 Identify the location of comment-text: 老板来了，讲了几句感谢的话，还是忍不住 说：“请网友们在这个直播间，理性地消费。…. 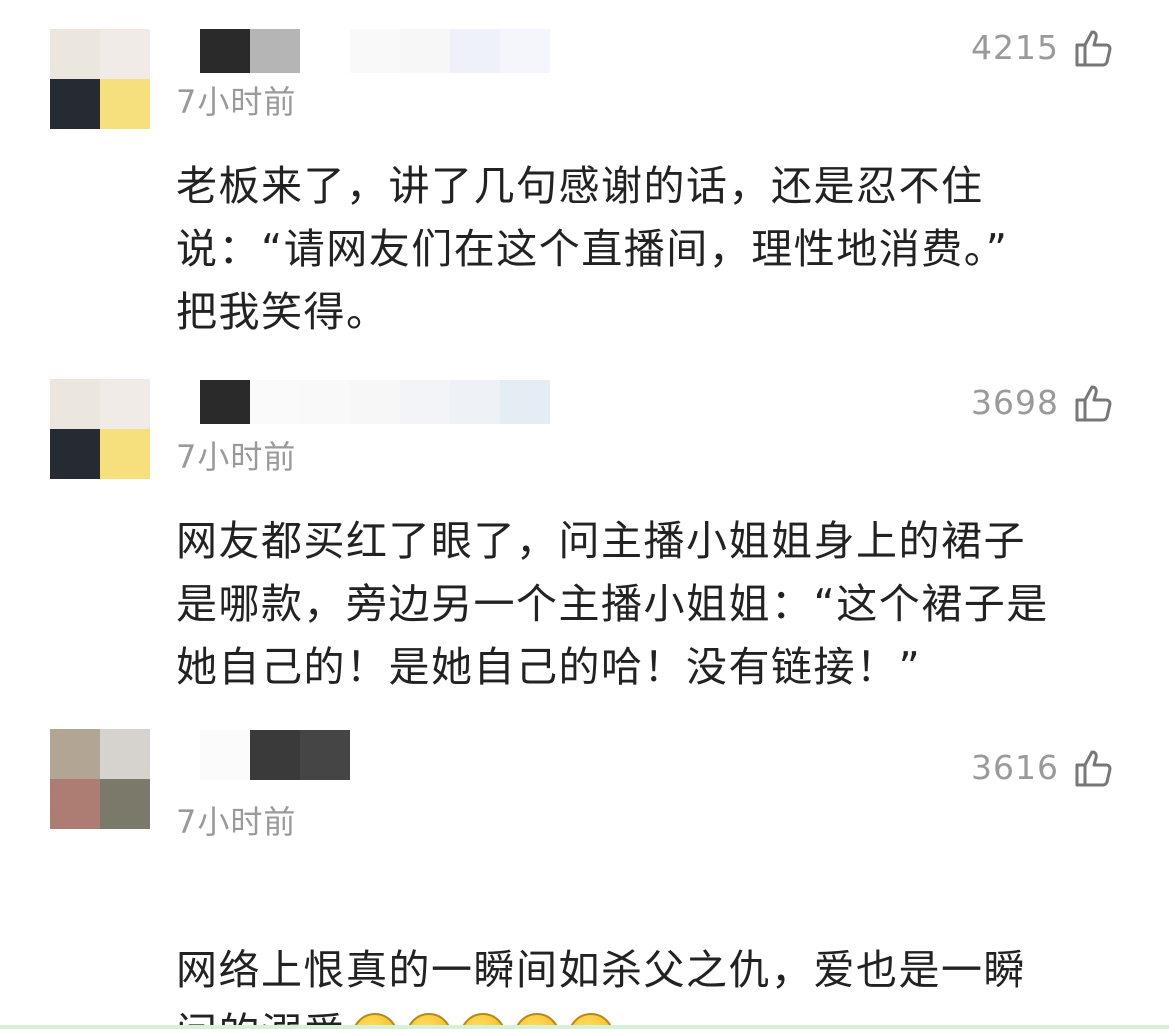
(592, 249).